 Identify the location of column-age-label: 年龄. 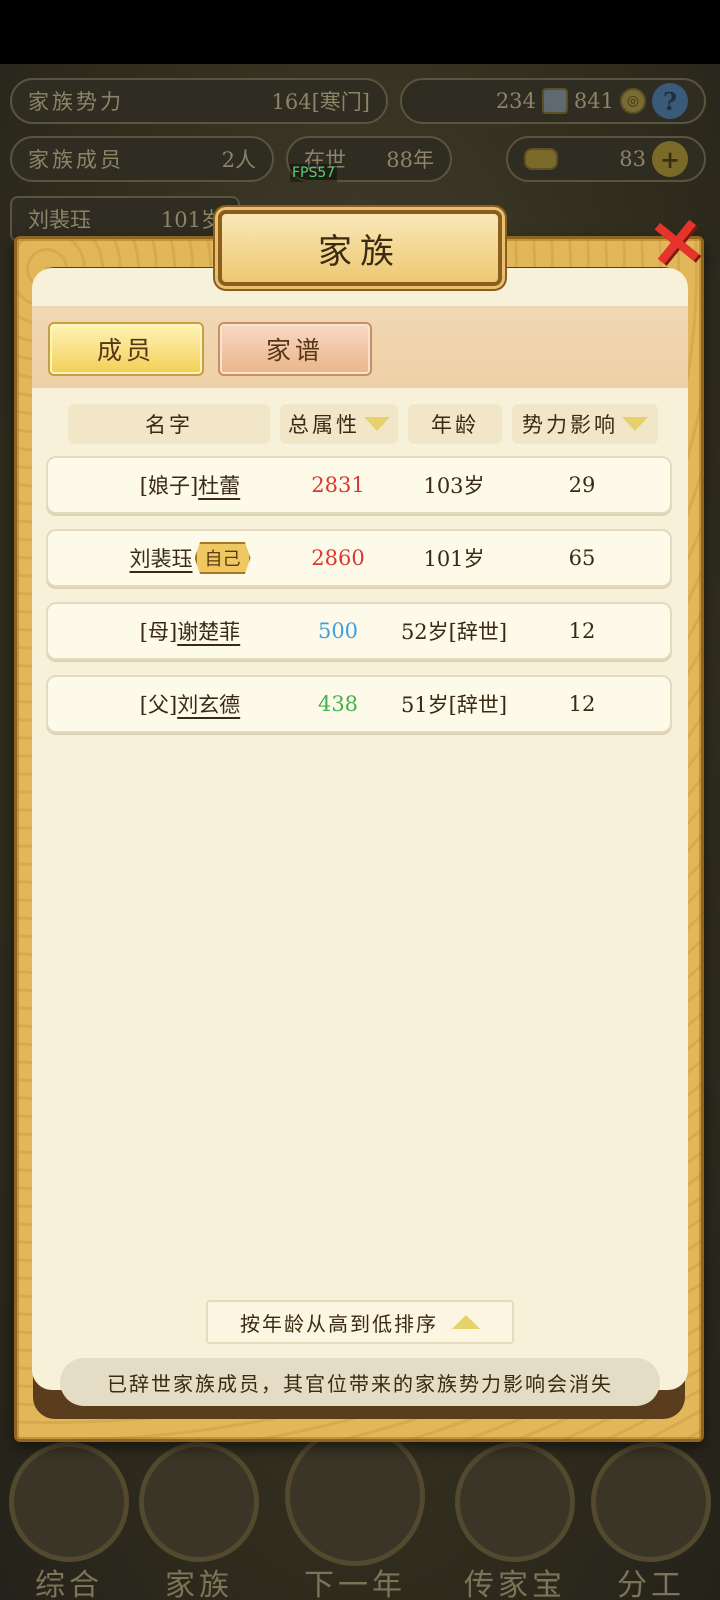
(455, 425).